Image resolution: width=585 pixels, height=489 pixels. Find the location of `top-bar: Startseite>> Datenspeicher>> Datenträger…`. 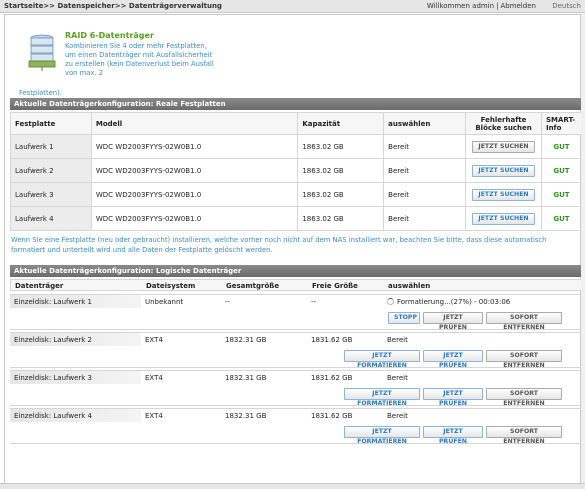

top-bar: Startseite>> Datenspeicher>> Datenträger… is located at coordinates (292, 6).